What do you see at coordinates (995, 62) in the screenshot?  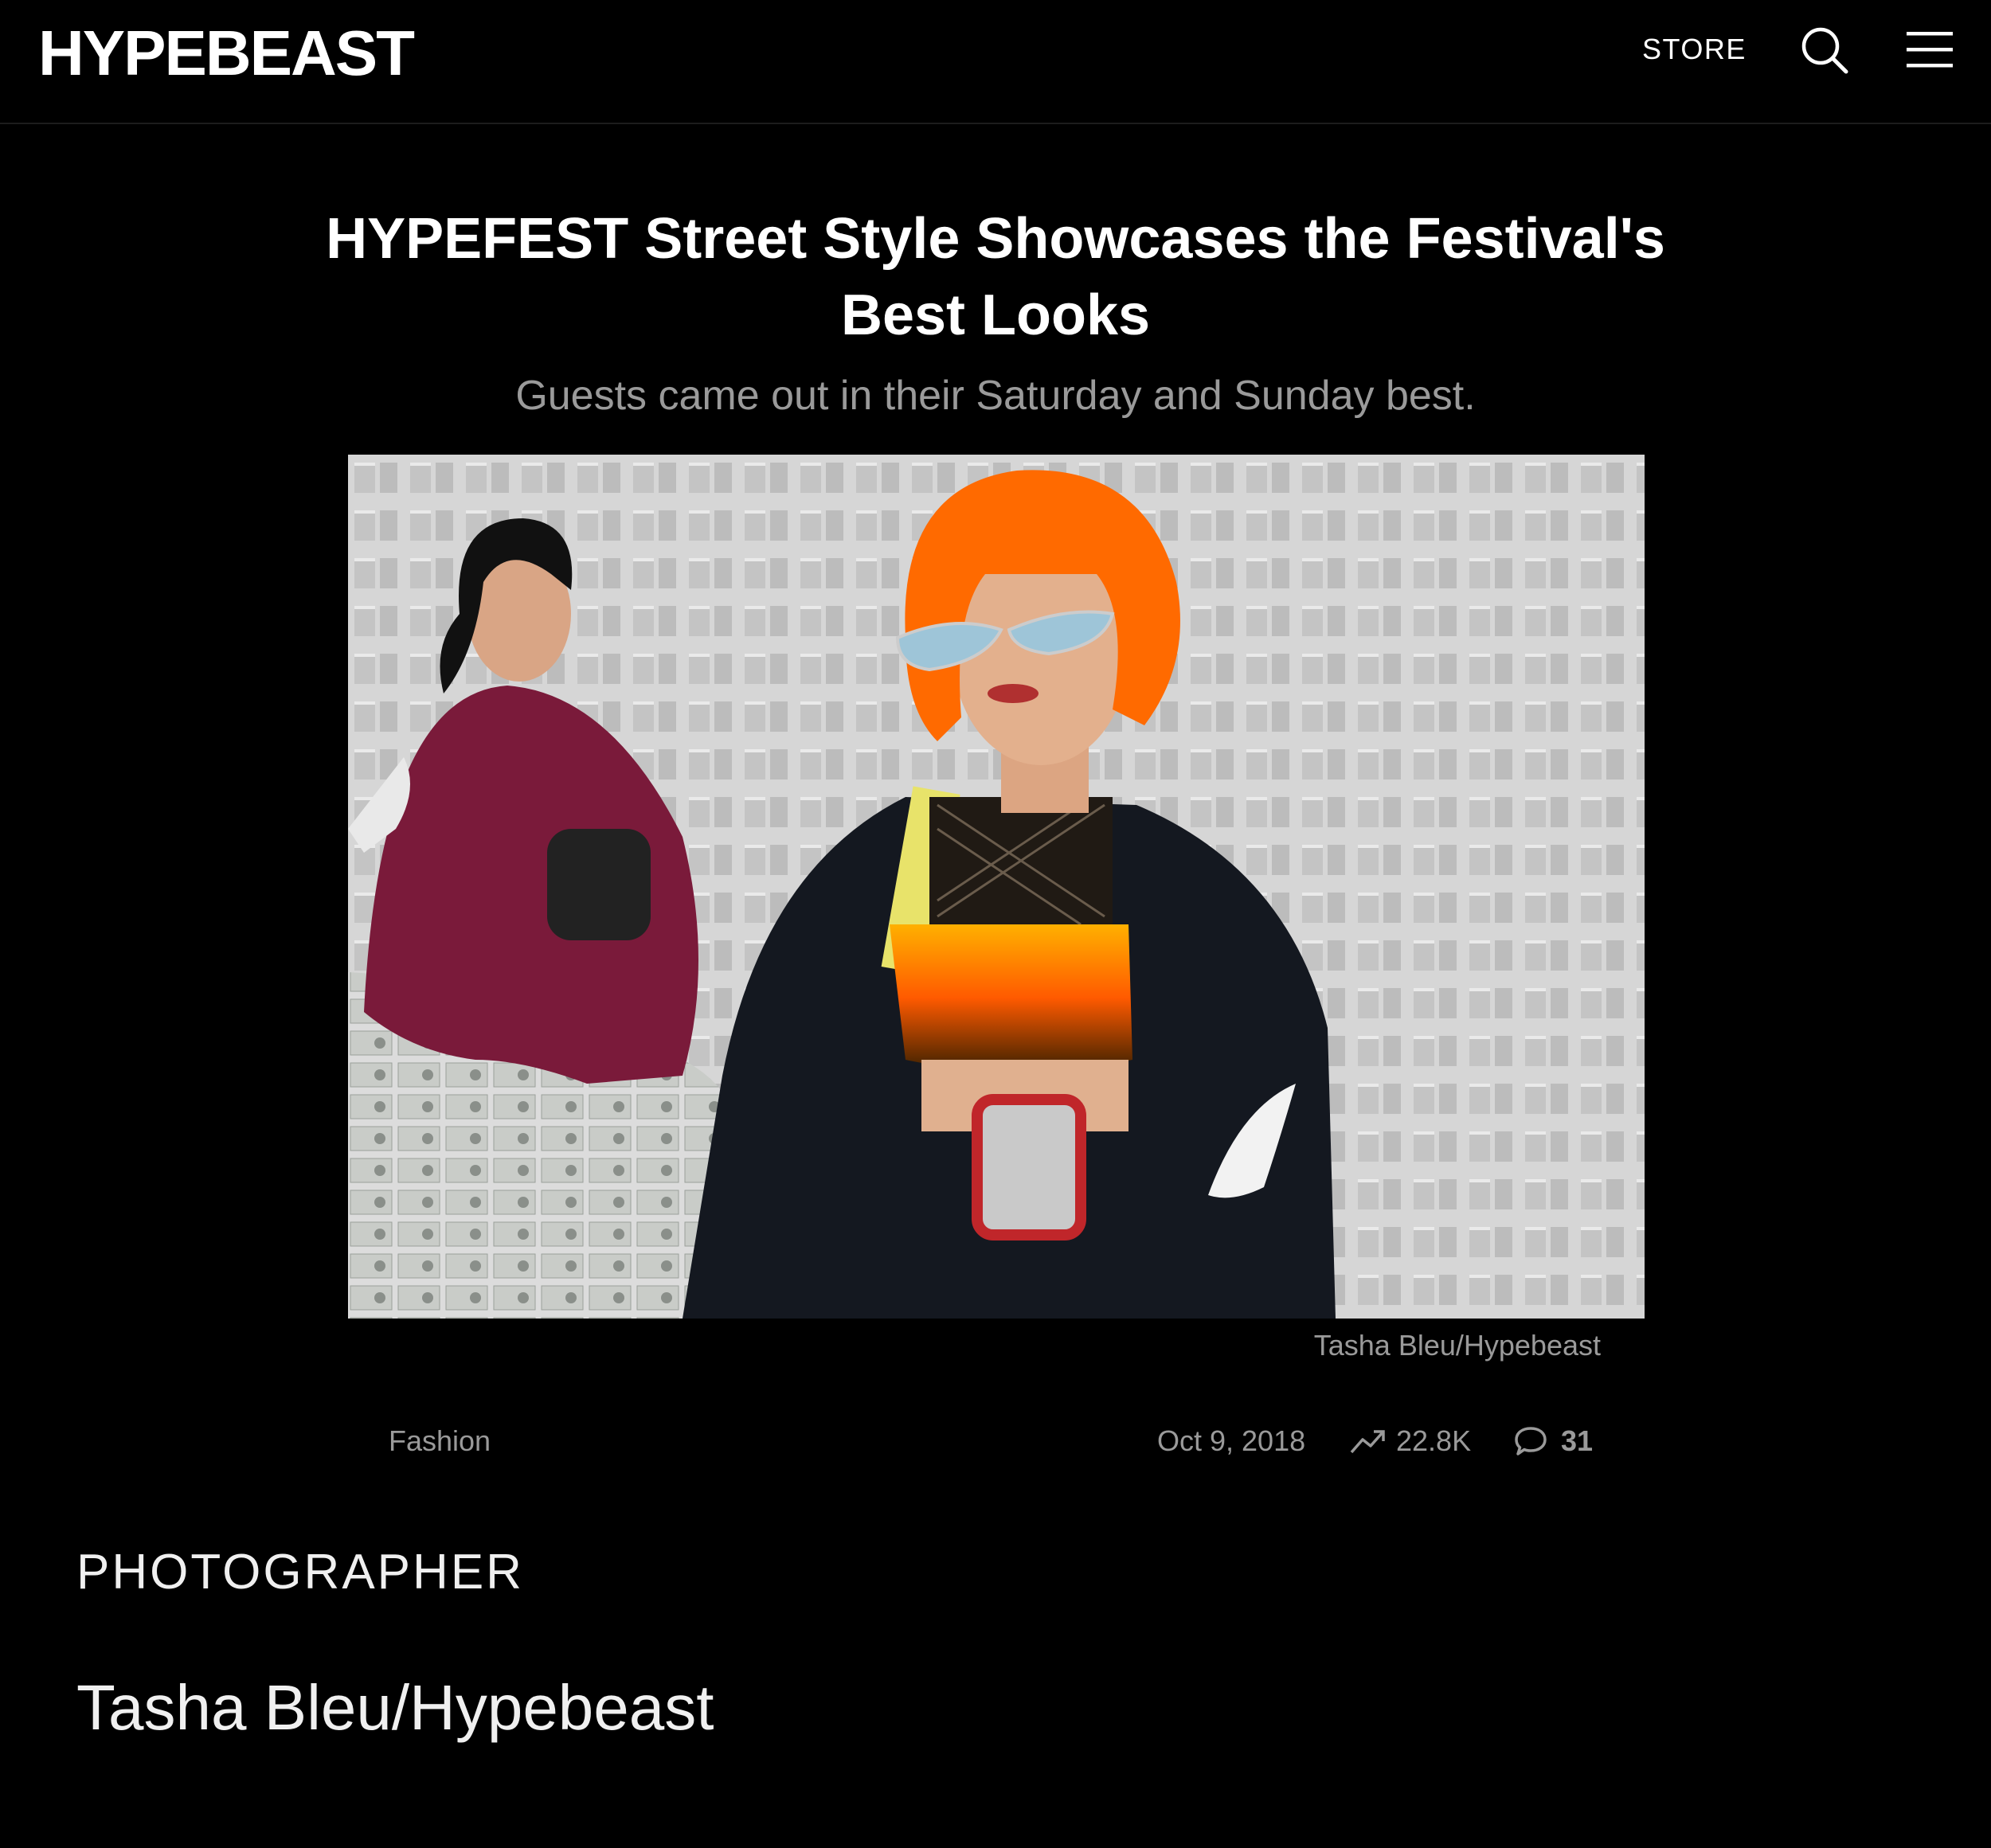 I see `site-header: HYPEBEAST STORE` at bounding box center [995, 62].